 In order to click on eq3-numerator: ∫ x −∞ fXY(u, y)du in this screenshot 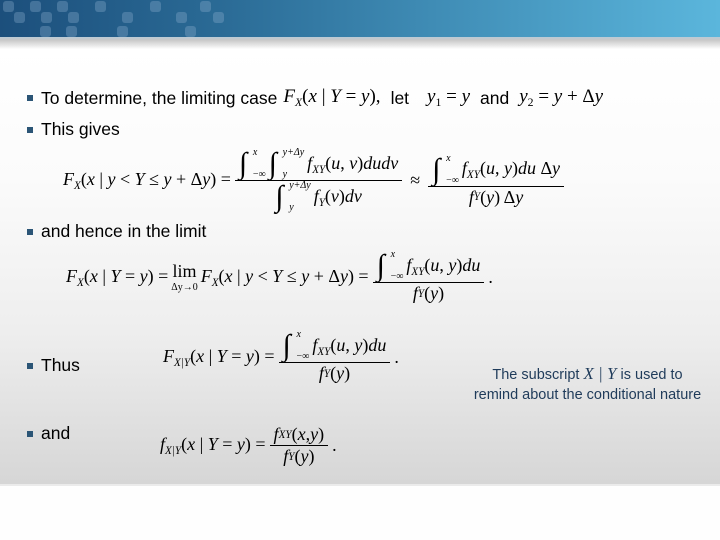, I will do `click(334, 345)`.